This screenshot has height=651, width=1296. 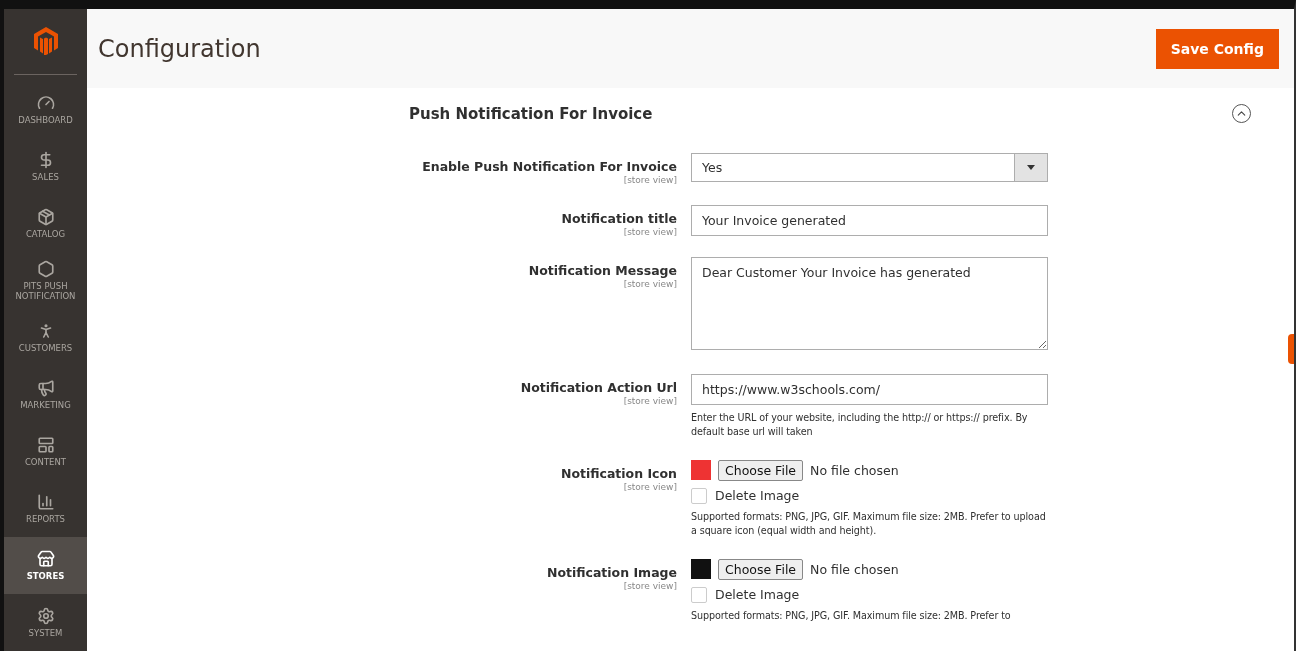 I want to click on field-label: Notification Image, so click(x=611, y=572).